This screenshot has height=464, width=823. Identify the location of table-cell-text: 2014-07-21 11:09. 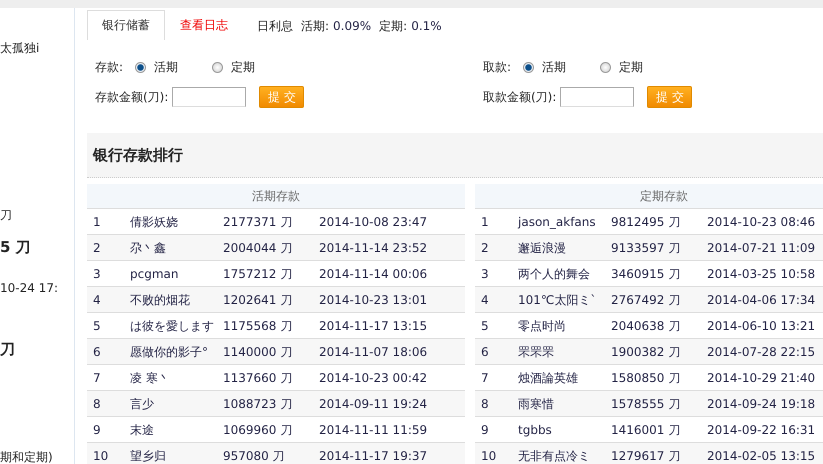
(761, 248).